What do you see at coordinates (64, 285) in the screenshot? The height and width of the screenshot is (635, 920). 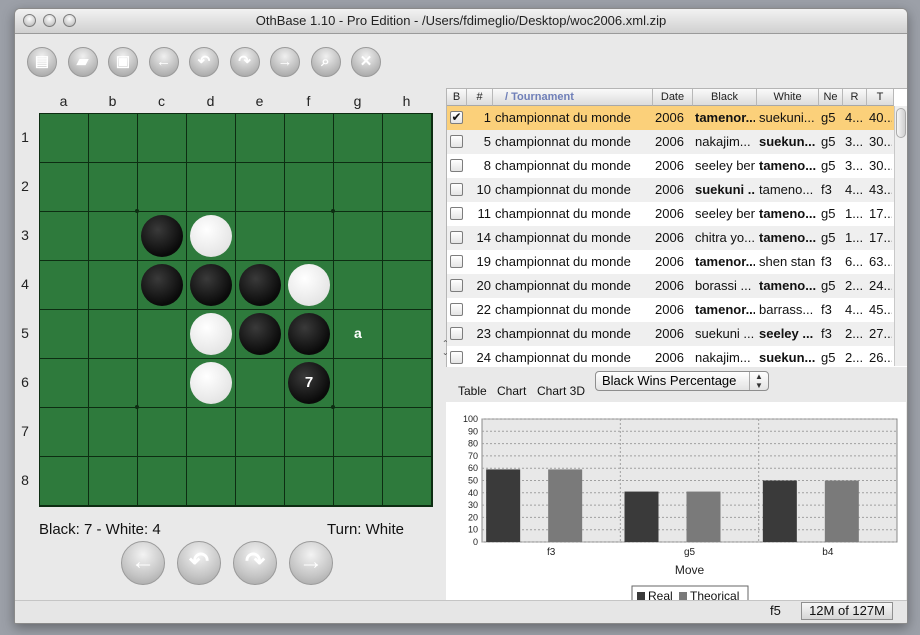 I see `board-cell-a4` at bounding box center [64, 285].